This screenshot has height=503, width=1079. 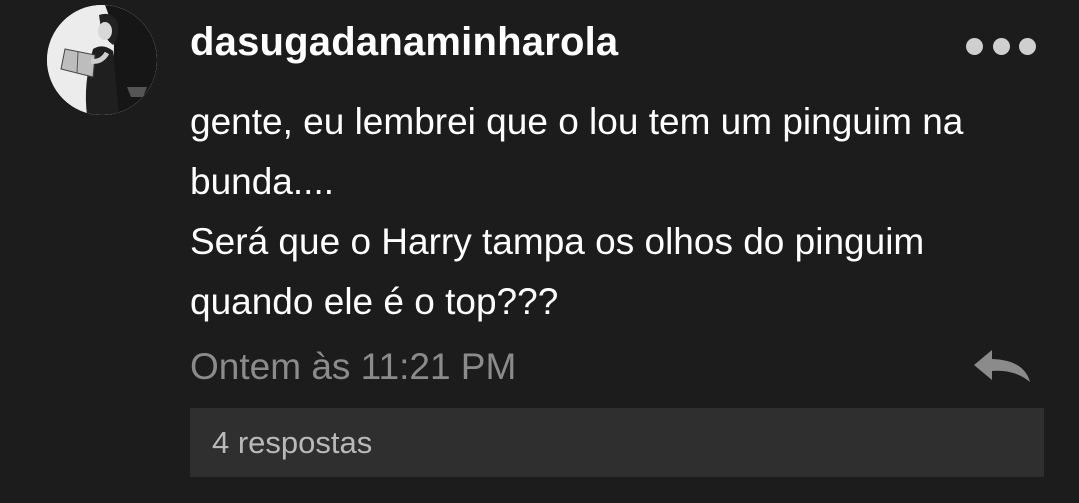 I want to click on avatar, so click(x=102, y=60).